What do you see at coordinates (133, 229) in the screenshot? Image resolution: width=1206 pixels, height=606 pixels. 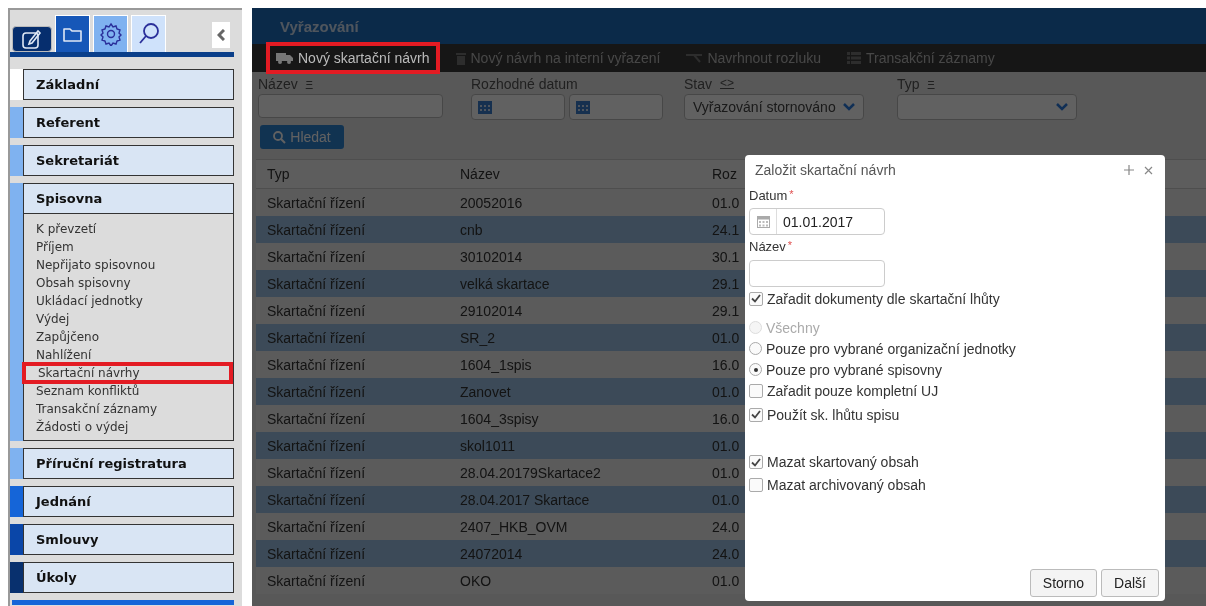 I see `menu-item: K převzetí` at bounding box center [133, 229].